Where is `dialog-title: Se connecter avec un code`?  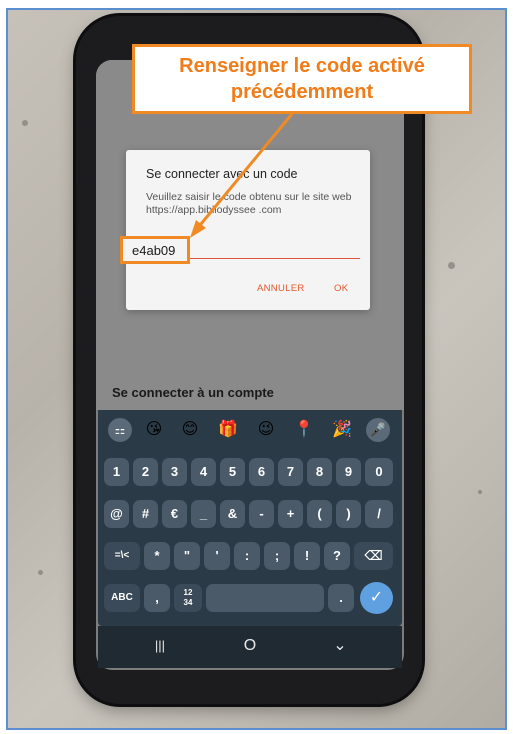
dialog-title: Se connecter avec un code is located at coordinates (222, 174).